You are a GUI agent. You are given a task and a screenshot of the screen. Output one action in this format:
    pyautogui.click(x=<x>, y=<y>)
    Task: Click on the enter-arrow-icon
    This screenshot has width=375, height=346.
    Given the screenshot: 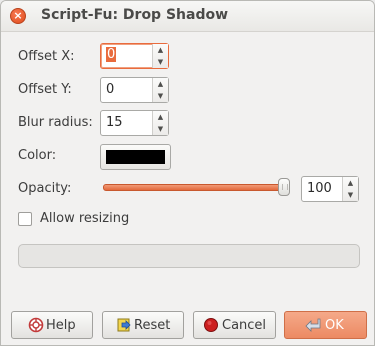 What is the action you would take?
    pyautogui.click(x=312, y=325)
    